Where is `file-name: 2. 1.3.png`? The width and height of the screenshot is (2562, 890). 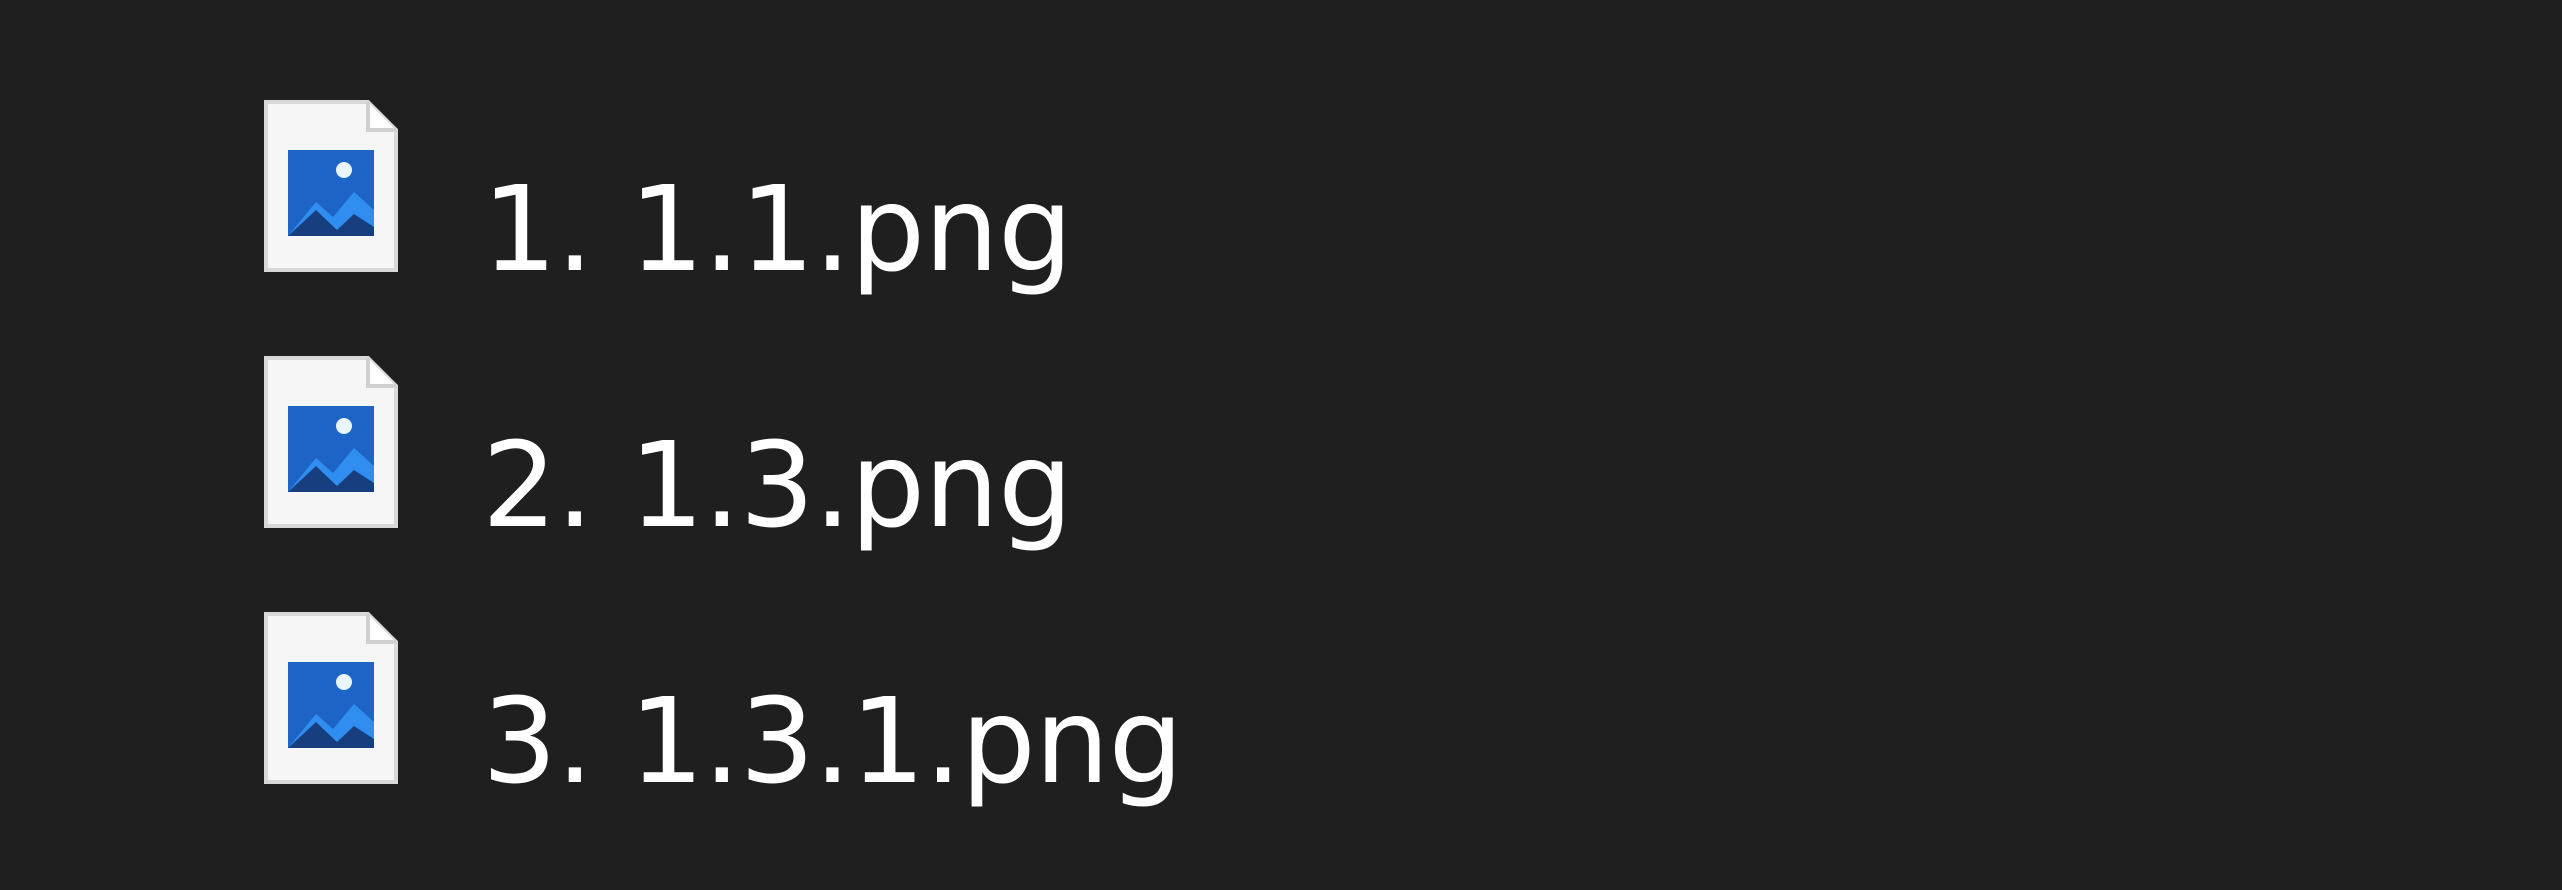 file-name: 2. 1.3.png is located at coordinates (777, 485).